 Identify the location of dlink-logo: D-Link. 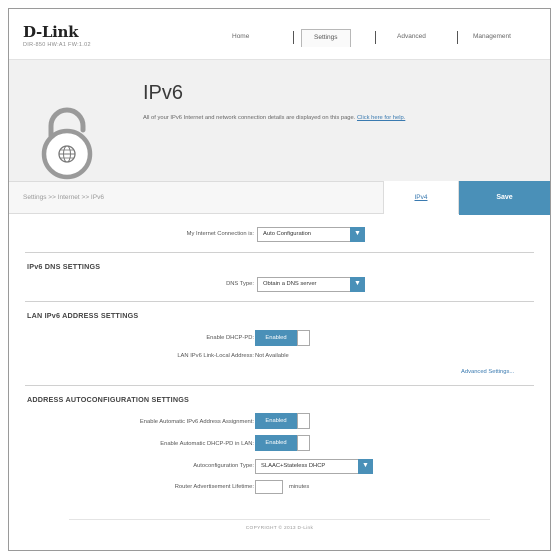
(51, 32).